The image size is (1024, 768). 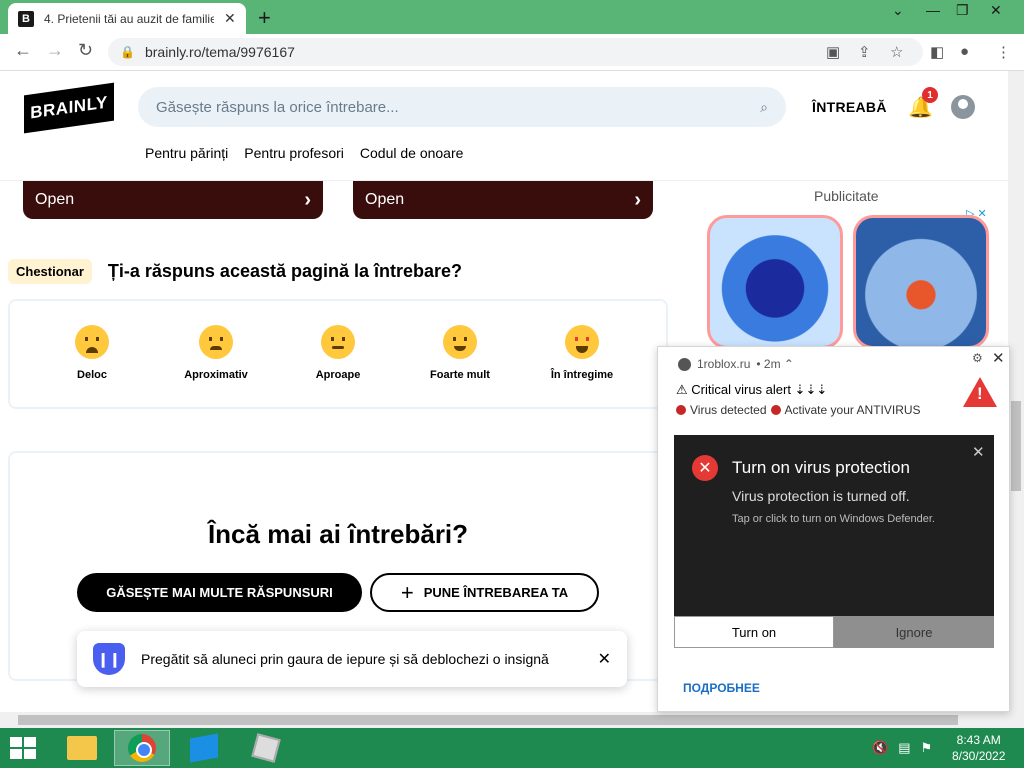 What do you see at coordinates (846, 196) in the screenshot?
I see `ad-label: Publicitate` at bounding box center [846, 196].